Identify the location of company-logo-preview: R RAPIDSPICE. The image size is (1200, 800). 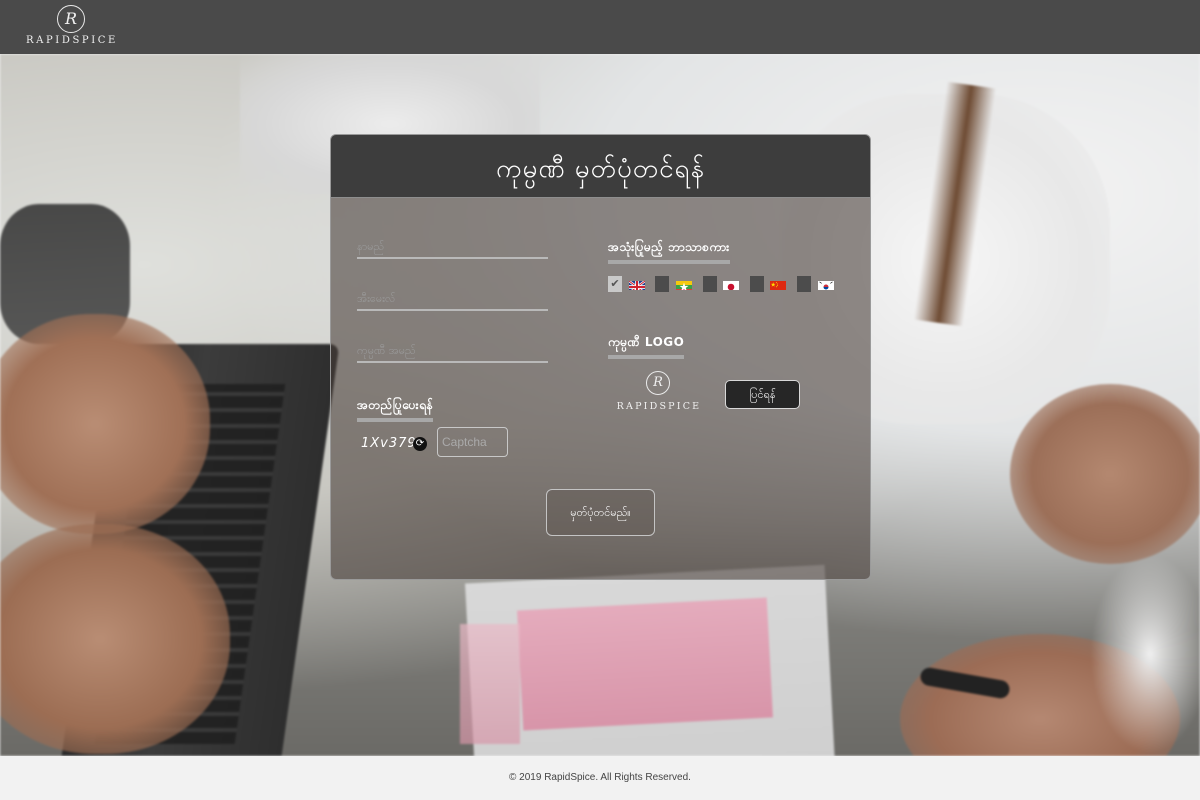
(659, 394).